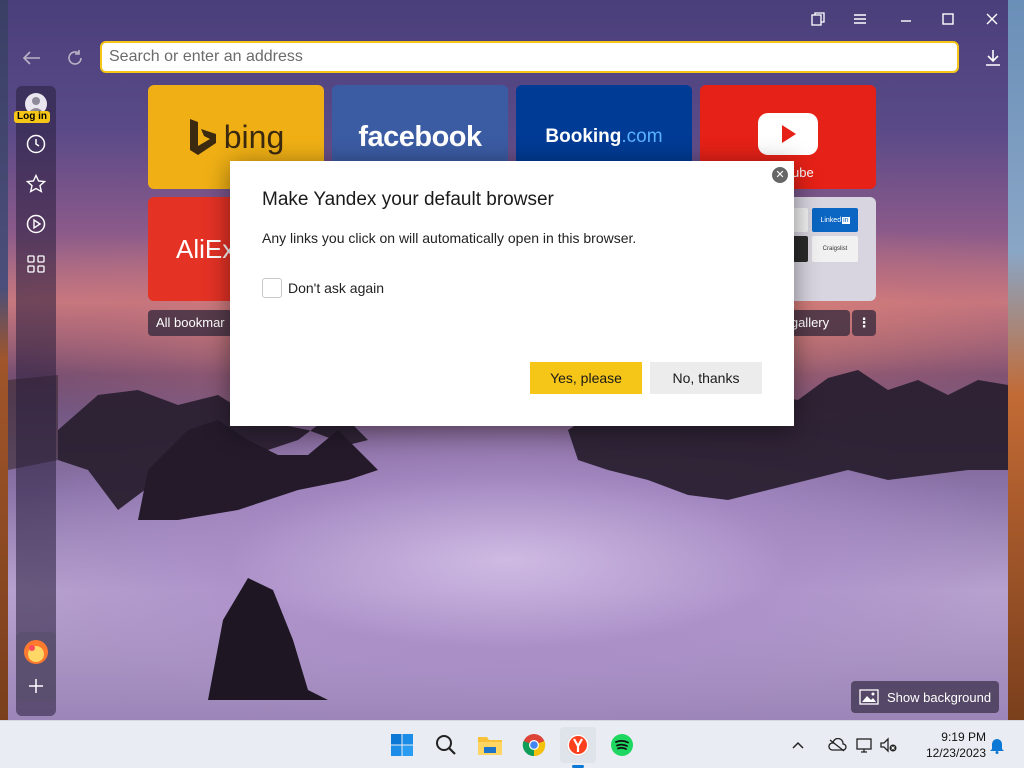  What do you see at coordinates (780, 175) in the screenshot?
I see `dialog-close-icon: ✕` at bounding box center [780, 175].